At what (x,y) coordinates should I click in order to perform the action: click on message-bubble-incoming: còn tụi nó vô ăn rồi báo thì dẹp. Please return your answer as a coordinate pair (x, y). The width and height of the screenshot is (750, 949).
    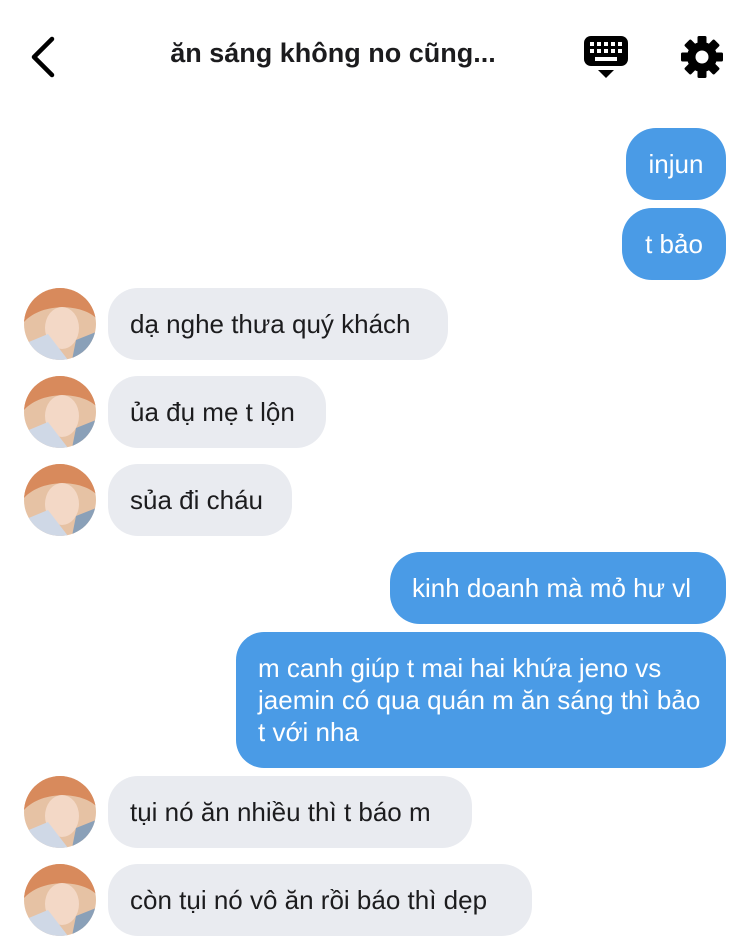
    Looking at the image, I should click on (320, 900).